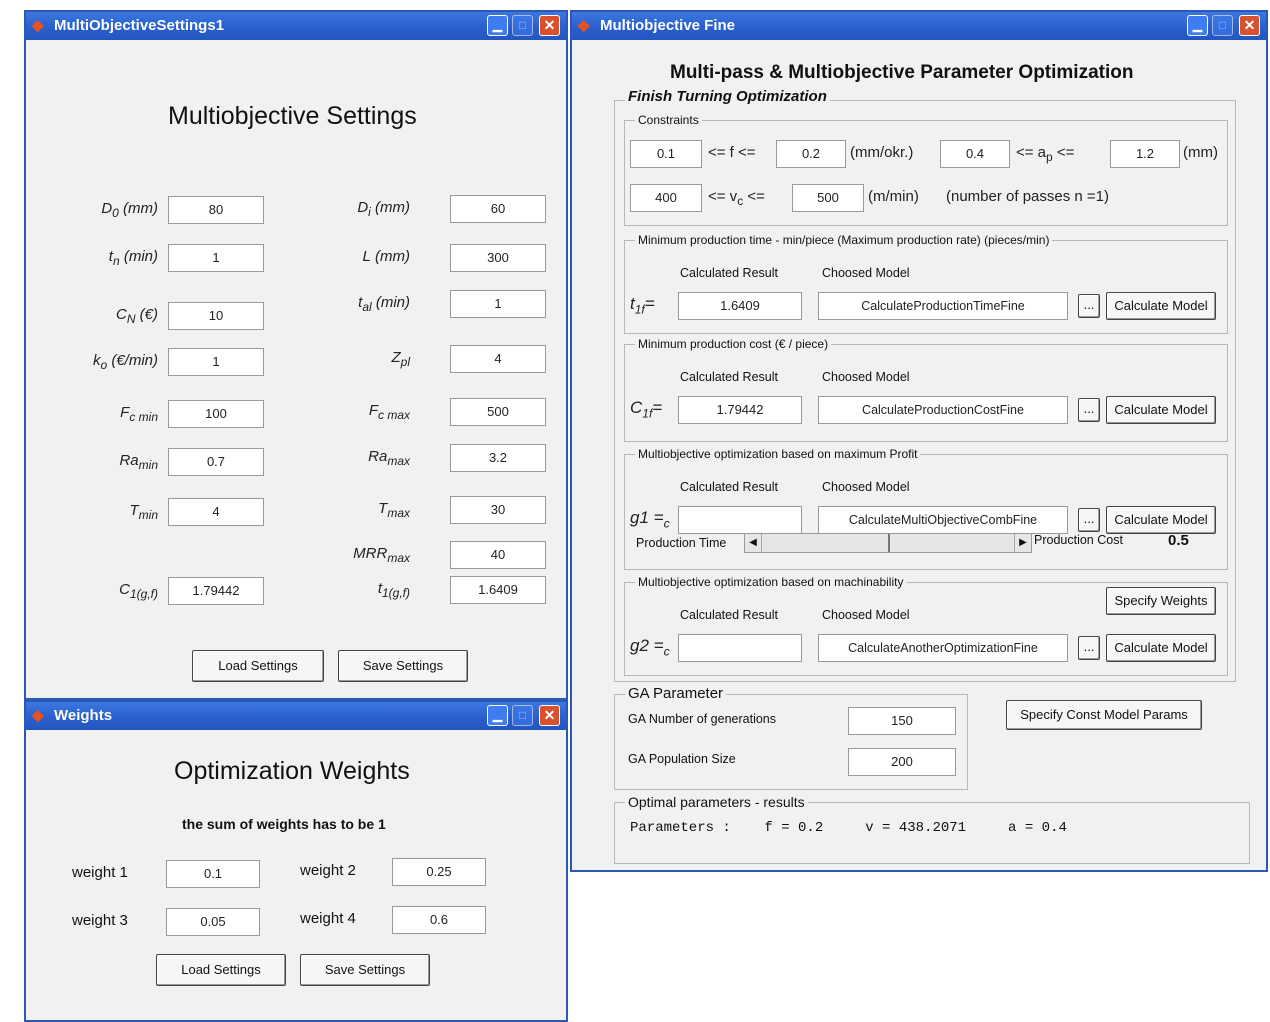 The height and width of the screenshot is (1022, 1270). Describe the element at coordinates (498, 258) in the screenshot. I see `settings-right-field: 300` at that location.